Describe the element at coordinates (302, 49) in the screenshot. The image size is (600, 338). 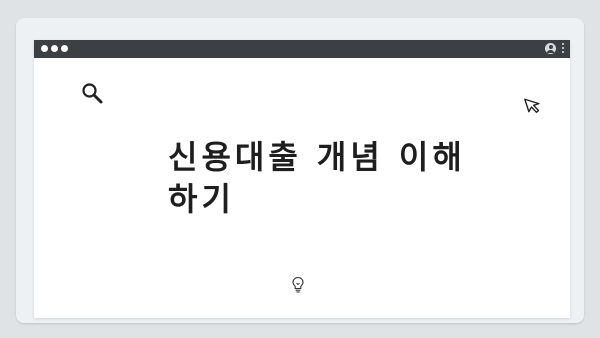
I see `window-titlebar` at that location.